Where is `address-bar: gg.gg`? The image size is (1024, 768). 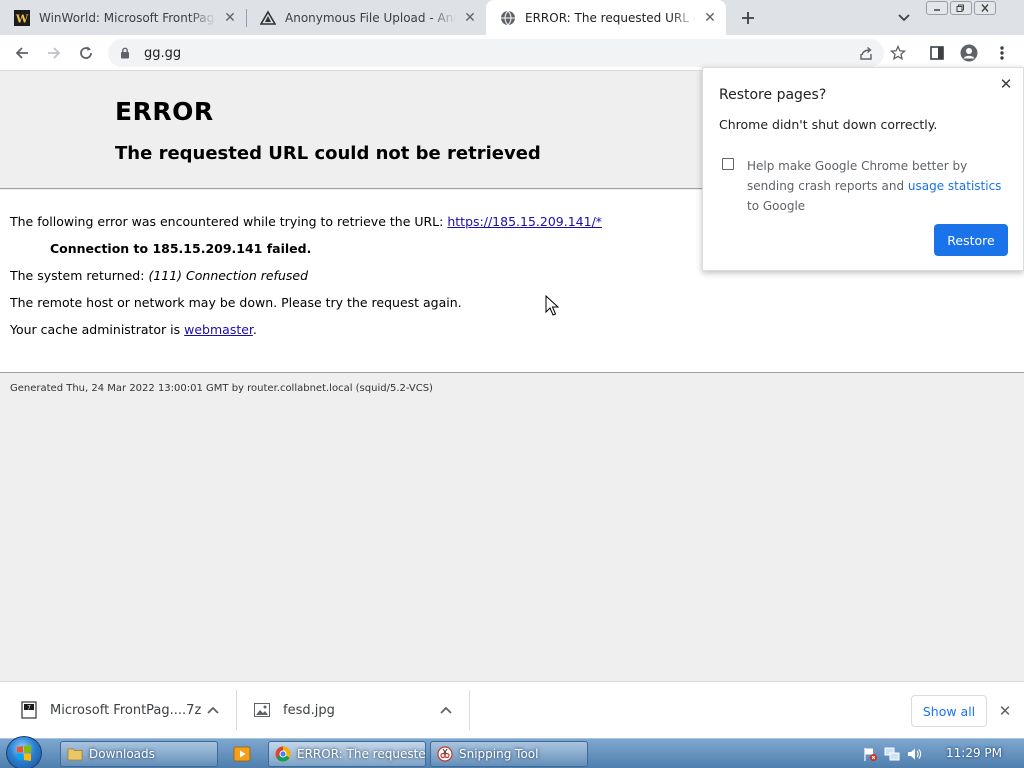
address-bar: gg.gg is located at coordinates (496, 53).